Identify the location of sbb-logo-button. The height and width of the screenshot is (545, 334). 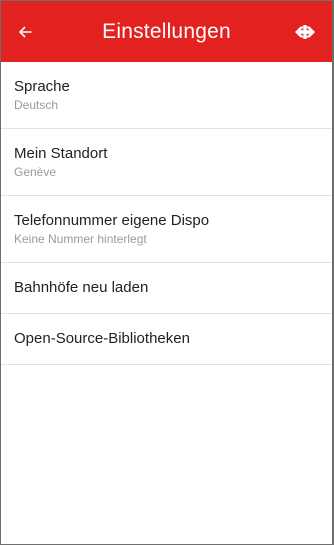
(305, 32).